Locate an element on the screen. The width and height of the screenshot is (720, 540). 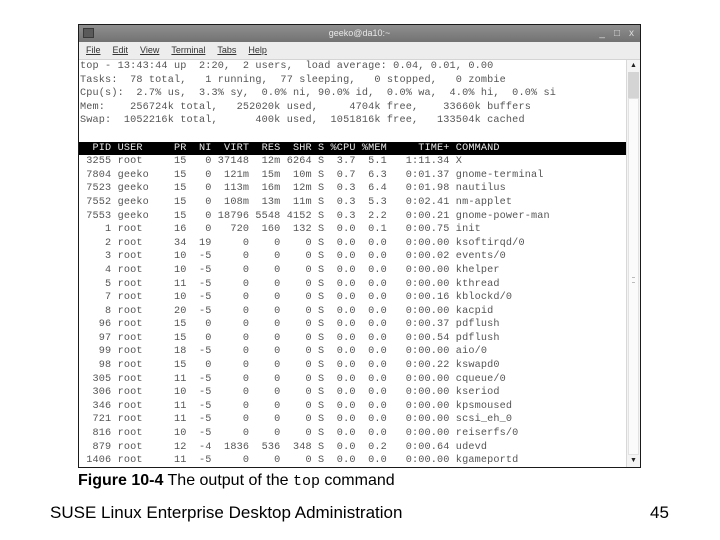
scroll-trough is located at coordinates (633, 85).